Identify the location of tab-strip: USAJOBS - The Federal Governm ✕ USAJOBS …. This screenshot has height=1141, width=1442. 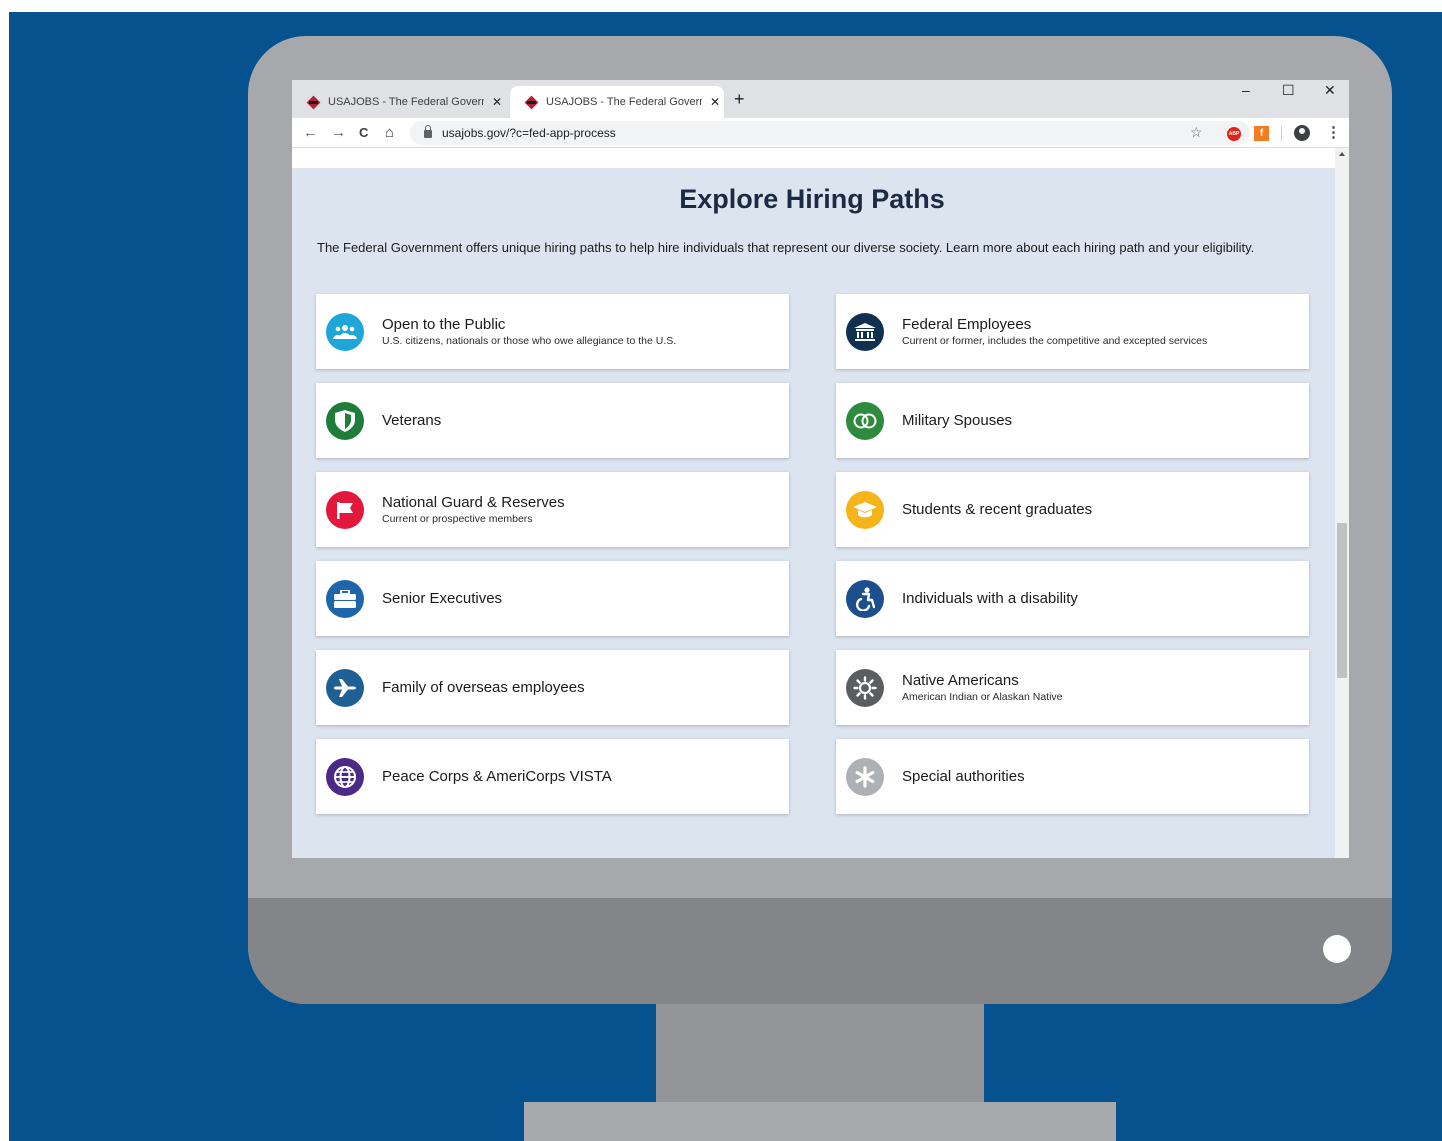
(820, 99).